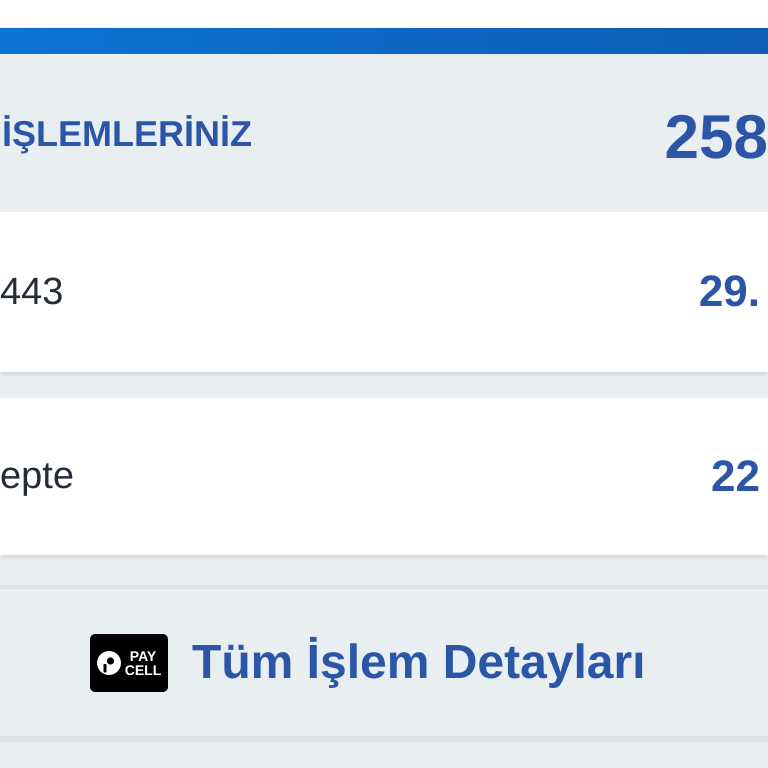 This screenshot has width=768, height=768. I want to click on section-title: İŞLEMLERİNİZ, so click(127, 134).